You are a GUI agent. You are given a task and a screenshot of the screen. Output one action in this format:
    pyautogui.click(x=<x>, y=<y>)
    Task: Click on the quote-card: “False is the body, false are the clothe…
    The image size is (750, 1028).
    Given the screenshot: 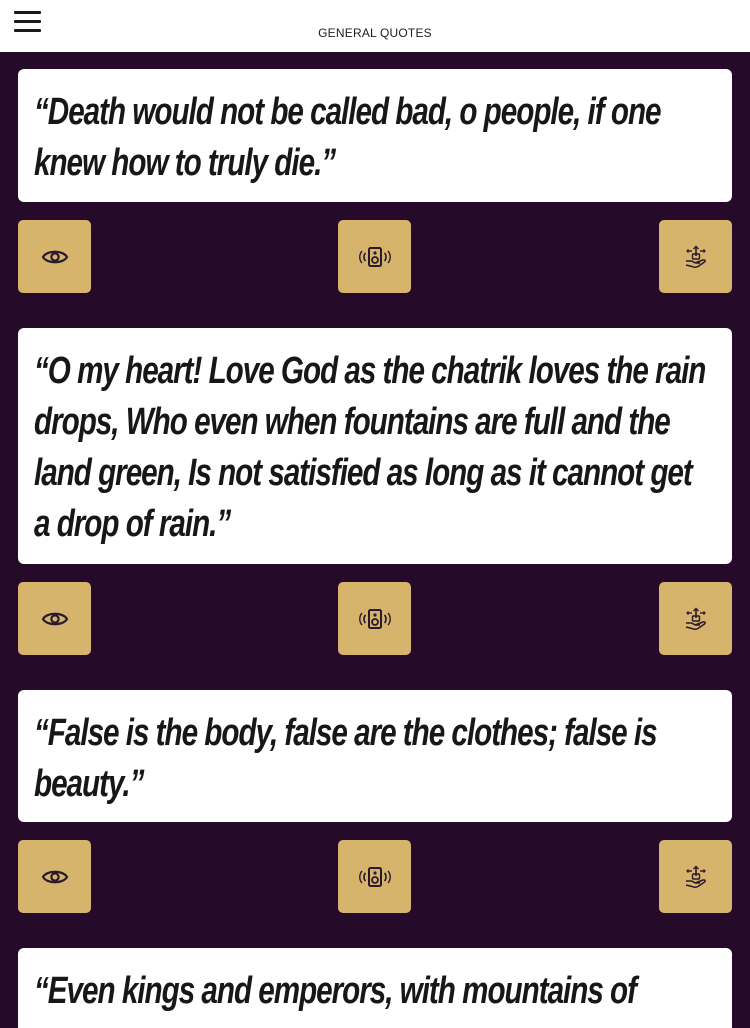 What is the action you would take?
    pyautogui.click(x=375, y=756)
    